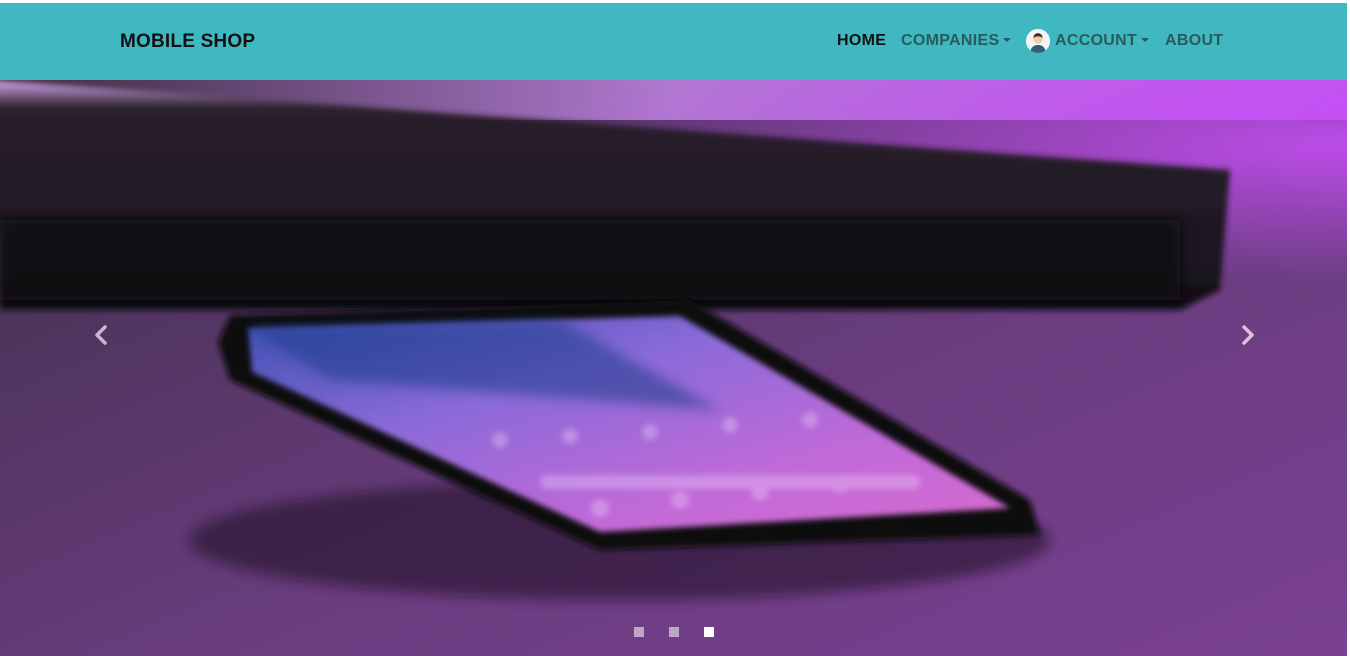  I want to click on top-navbar: MOBILE SHOP HOME COMPANIES ACCOUNT ABOUT, so click(673, 41).